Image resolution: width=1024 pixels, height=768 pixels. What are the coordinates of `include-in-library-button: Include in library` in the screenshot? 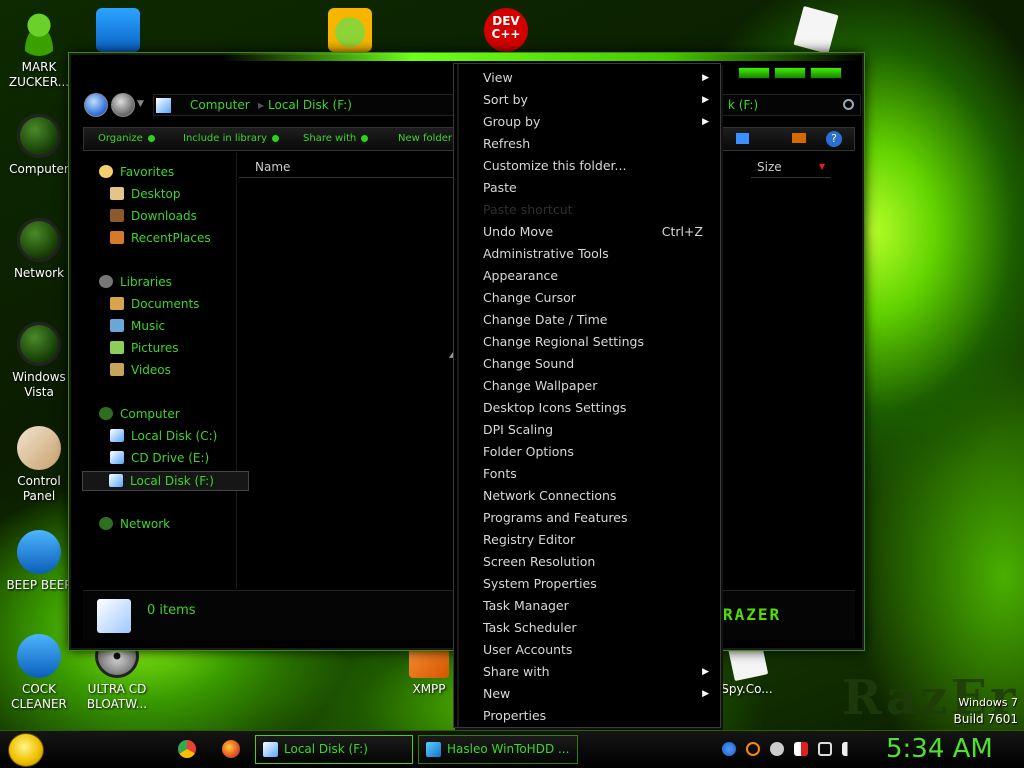 It's located at (231, 138).